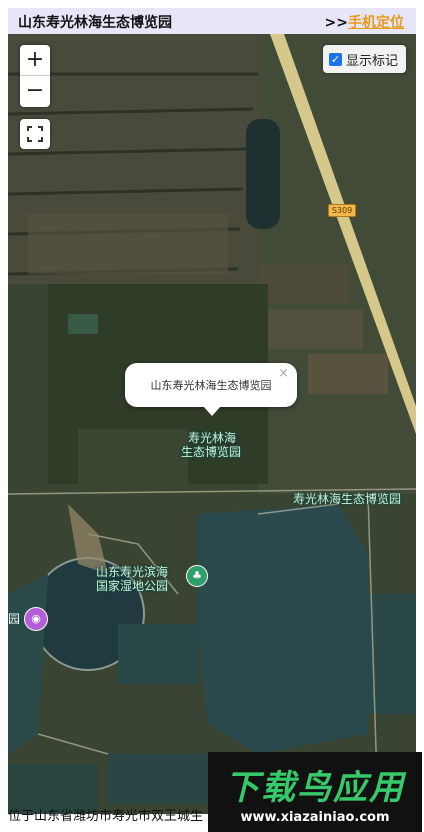 The image size is (424, 832). I want to click on fullscreen-icon, so click(35, 134).